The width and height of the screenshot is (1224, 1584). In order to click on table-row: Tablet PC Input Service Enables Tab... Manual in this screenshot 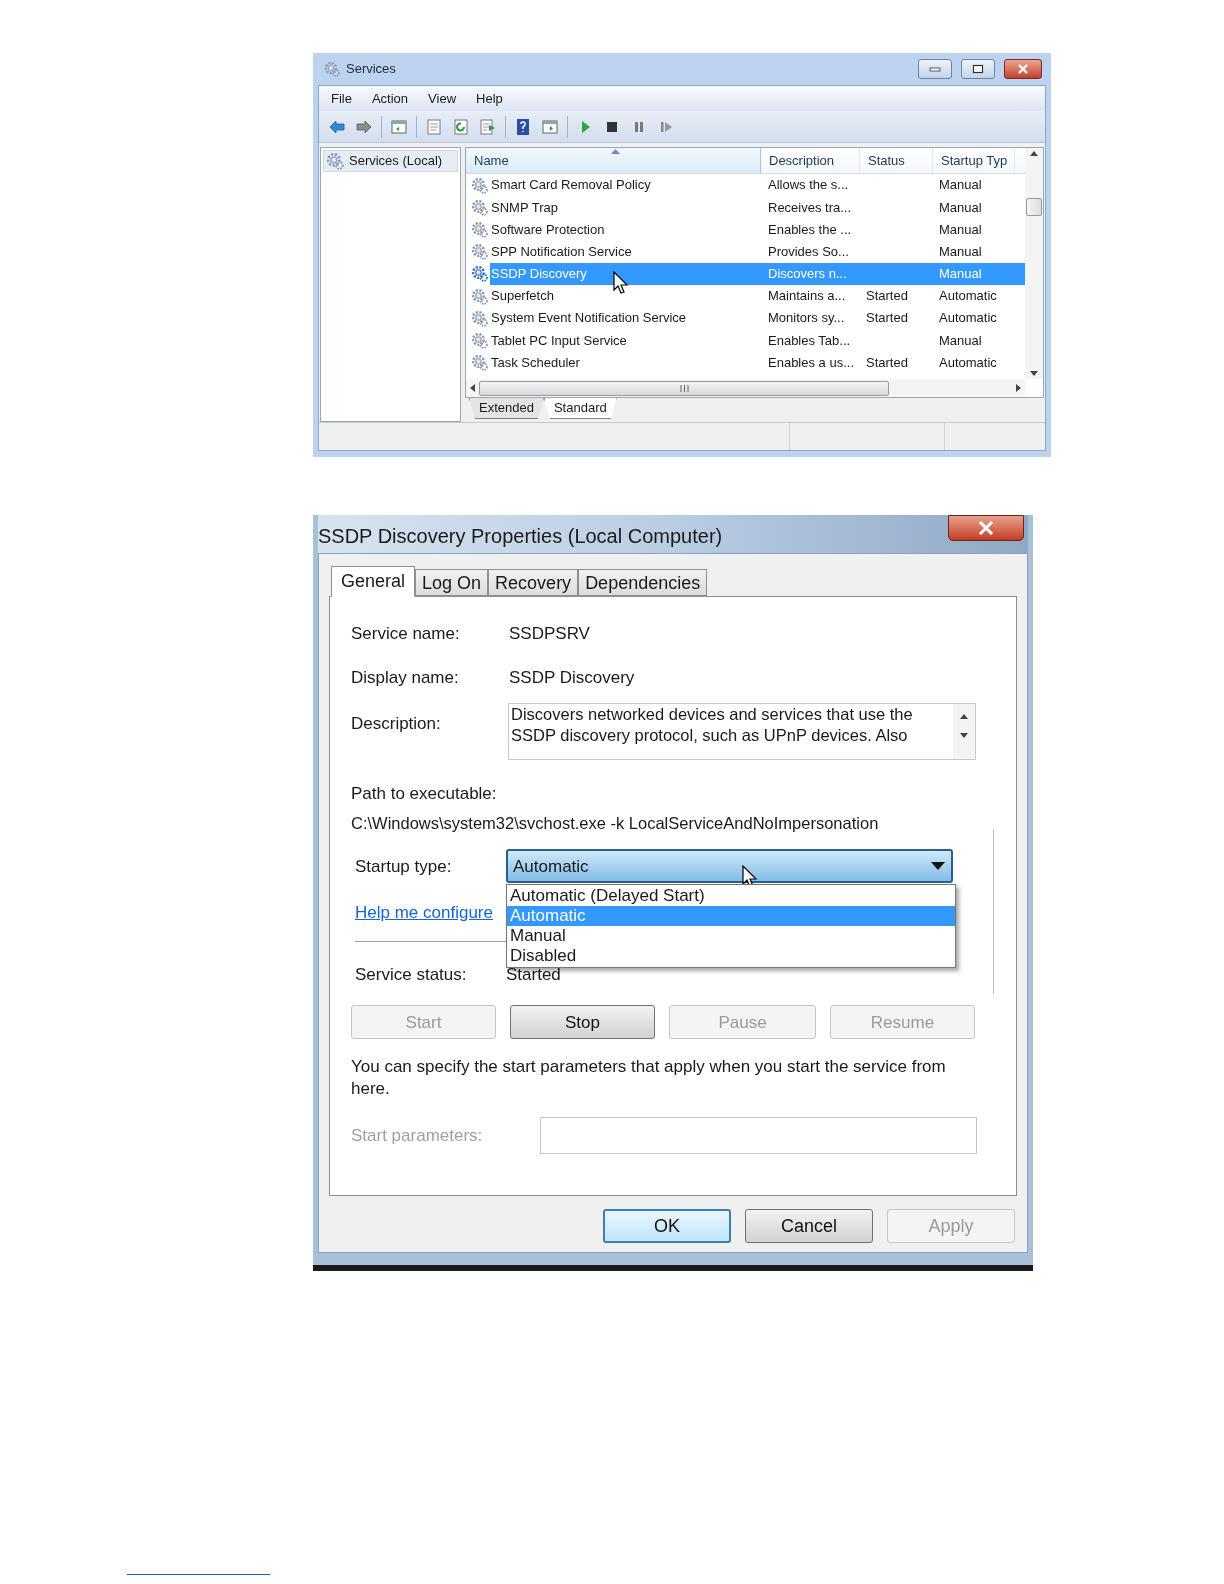, I will do `click(757, 340)`.